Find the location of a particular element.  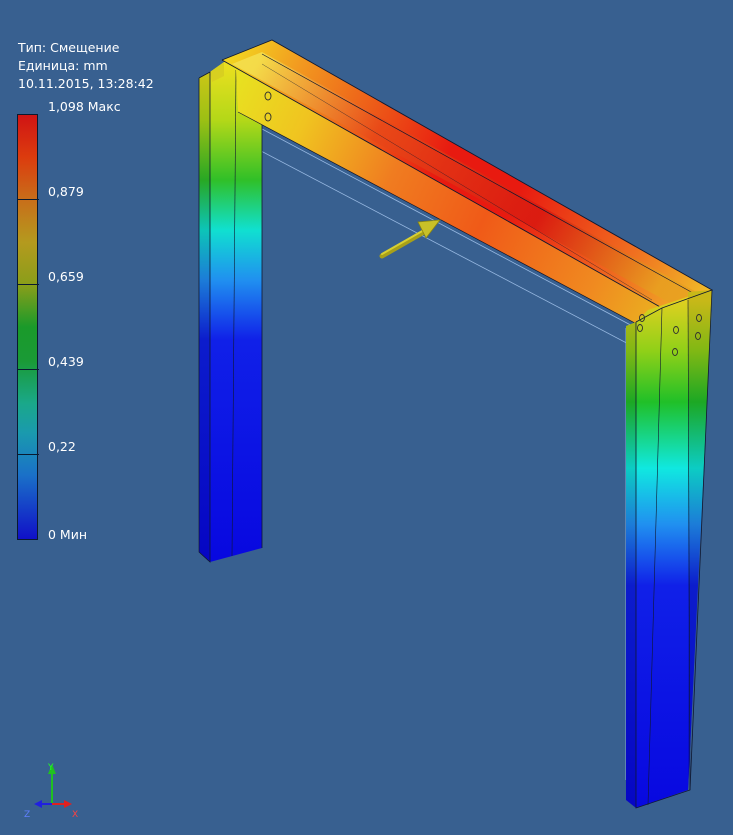

frame-right-leg is located at coordinates (669, 549).